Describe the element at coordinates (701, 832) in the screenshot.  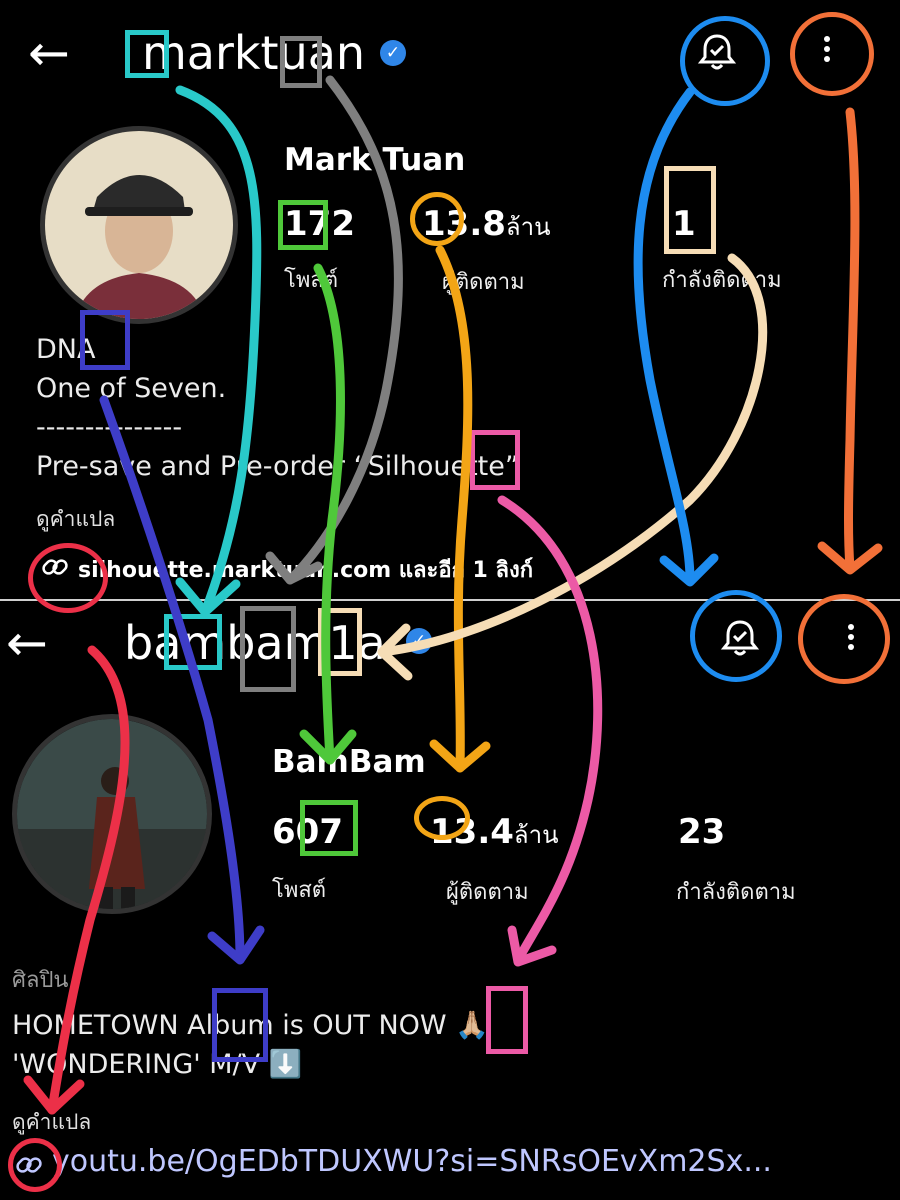
I see `following-count: 23` at that location.